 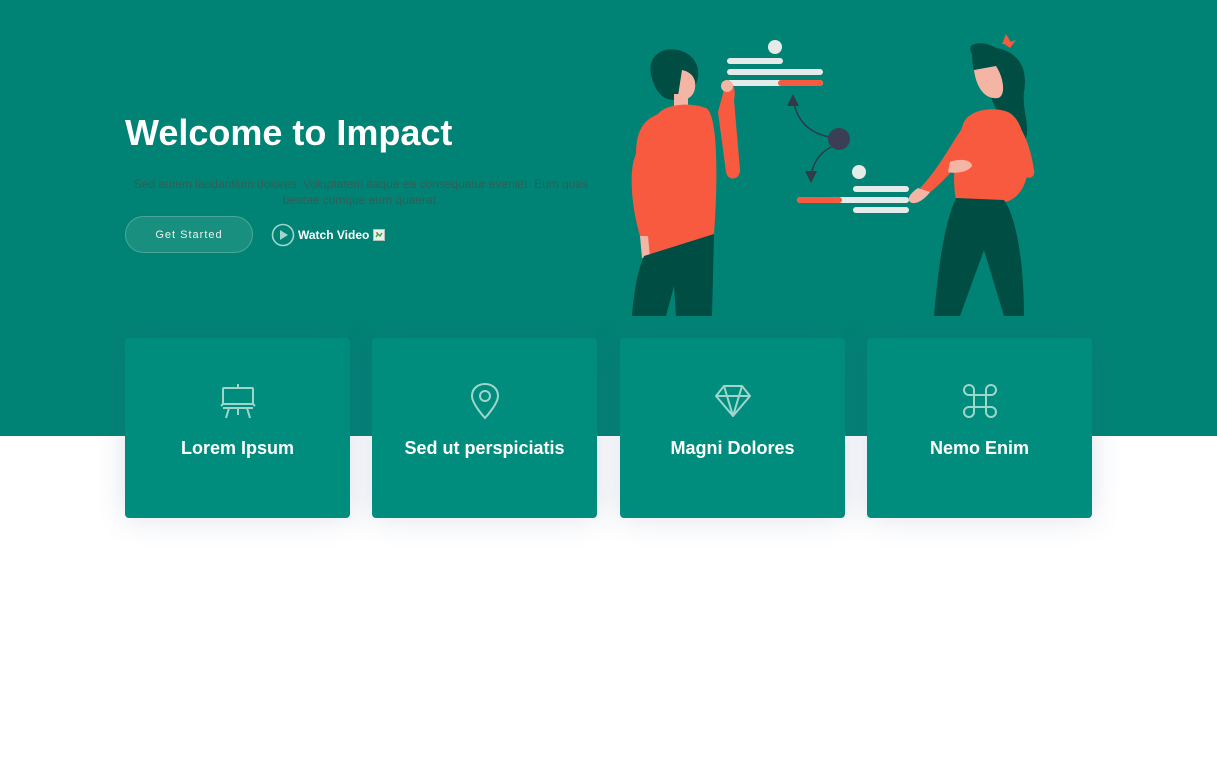 What do you see at coordinates (484, 428) in the screenshot?
I see `service-card-sed-ut-perspiciatis: Sed ut perspiciatis` at bounding box center [484, 428].